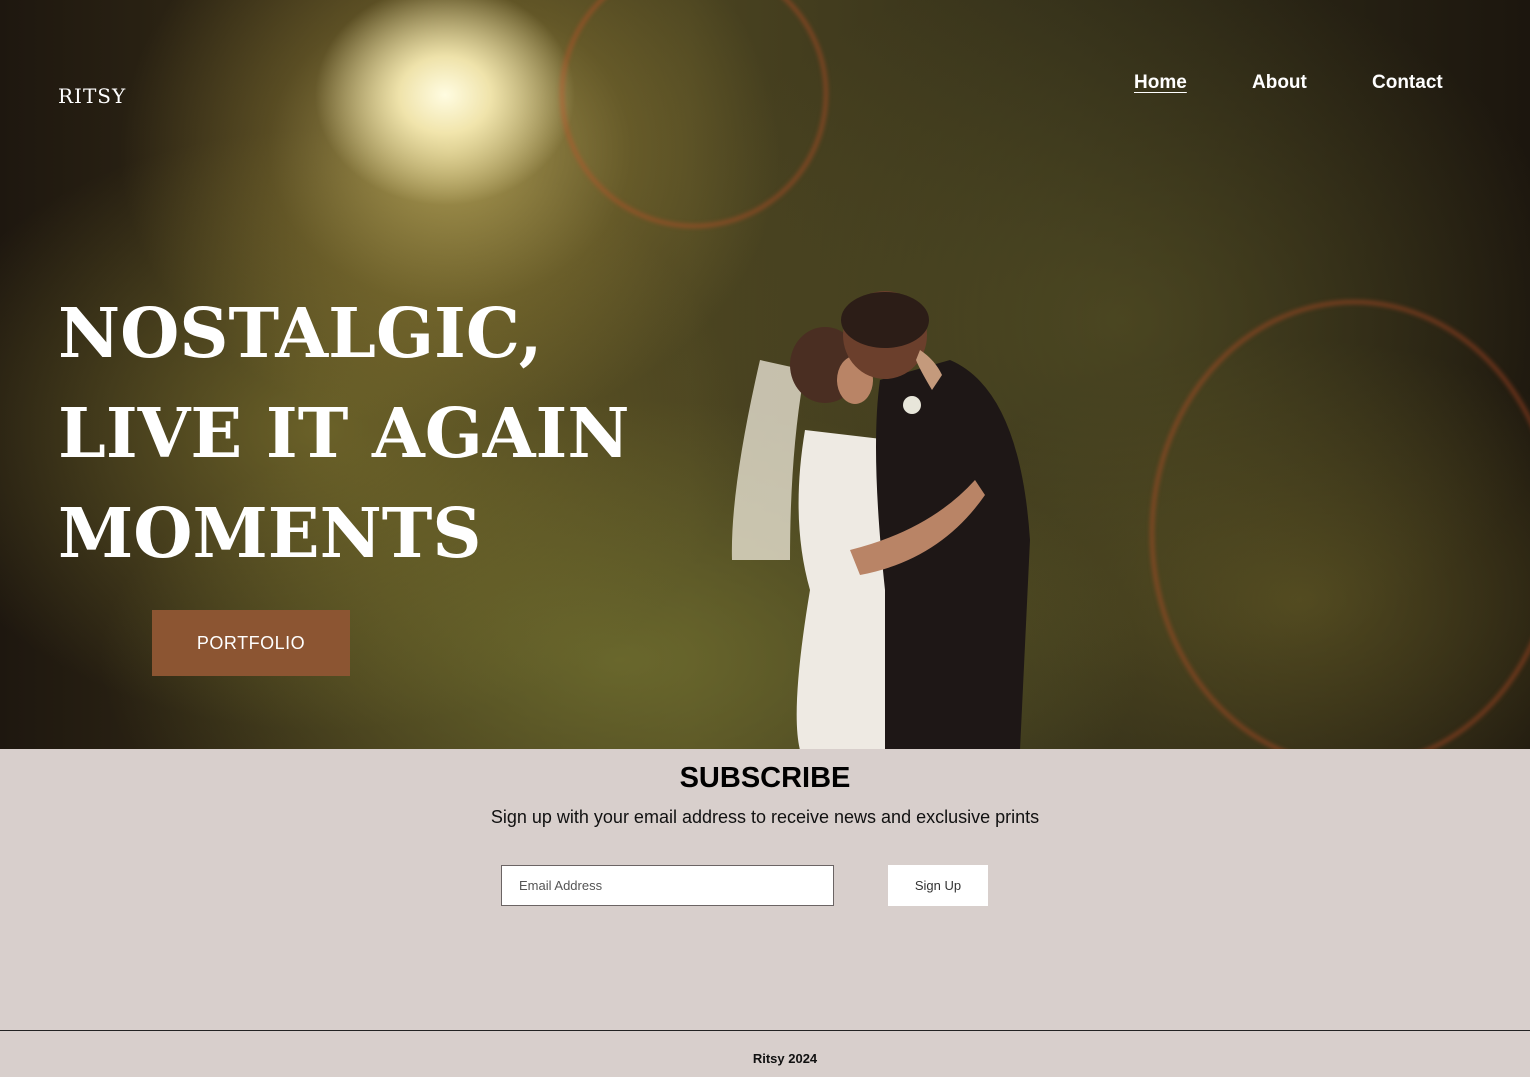 The image size is (1530, 1077). Describe the element at coordinates (765, 87) in the screenshot. I see `main-nav: Home About Contact` at that location.